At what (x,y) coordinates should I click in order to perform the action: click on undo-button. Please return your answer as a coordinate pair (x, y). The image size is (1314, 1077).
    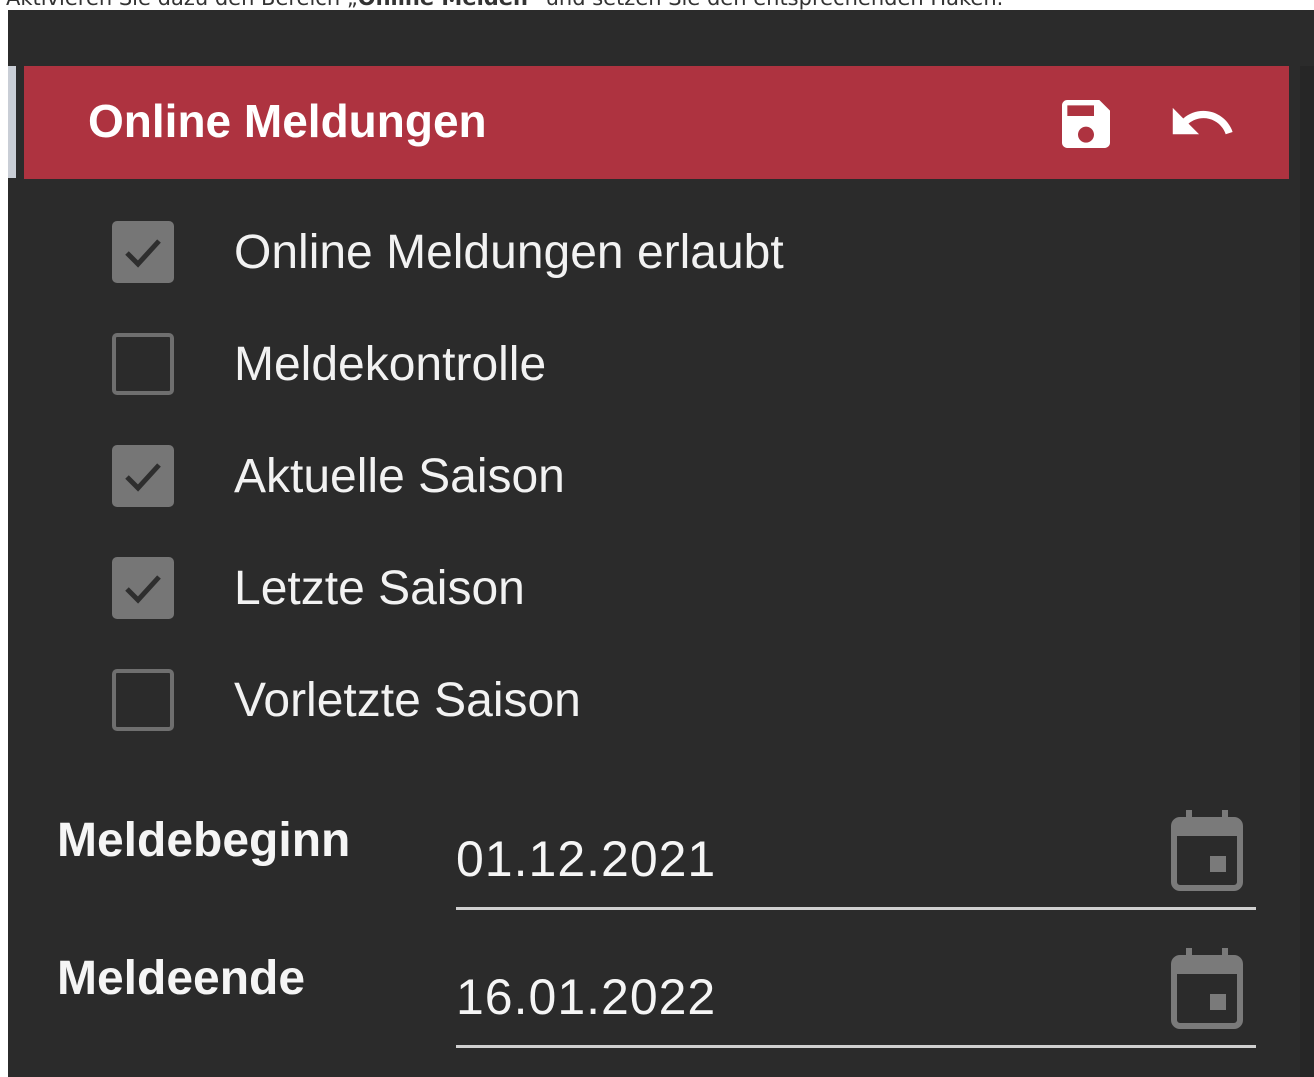
    Looking at the image, I should click on (1202, 124).